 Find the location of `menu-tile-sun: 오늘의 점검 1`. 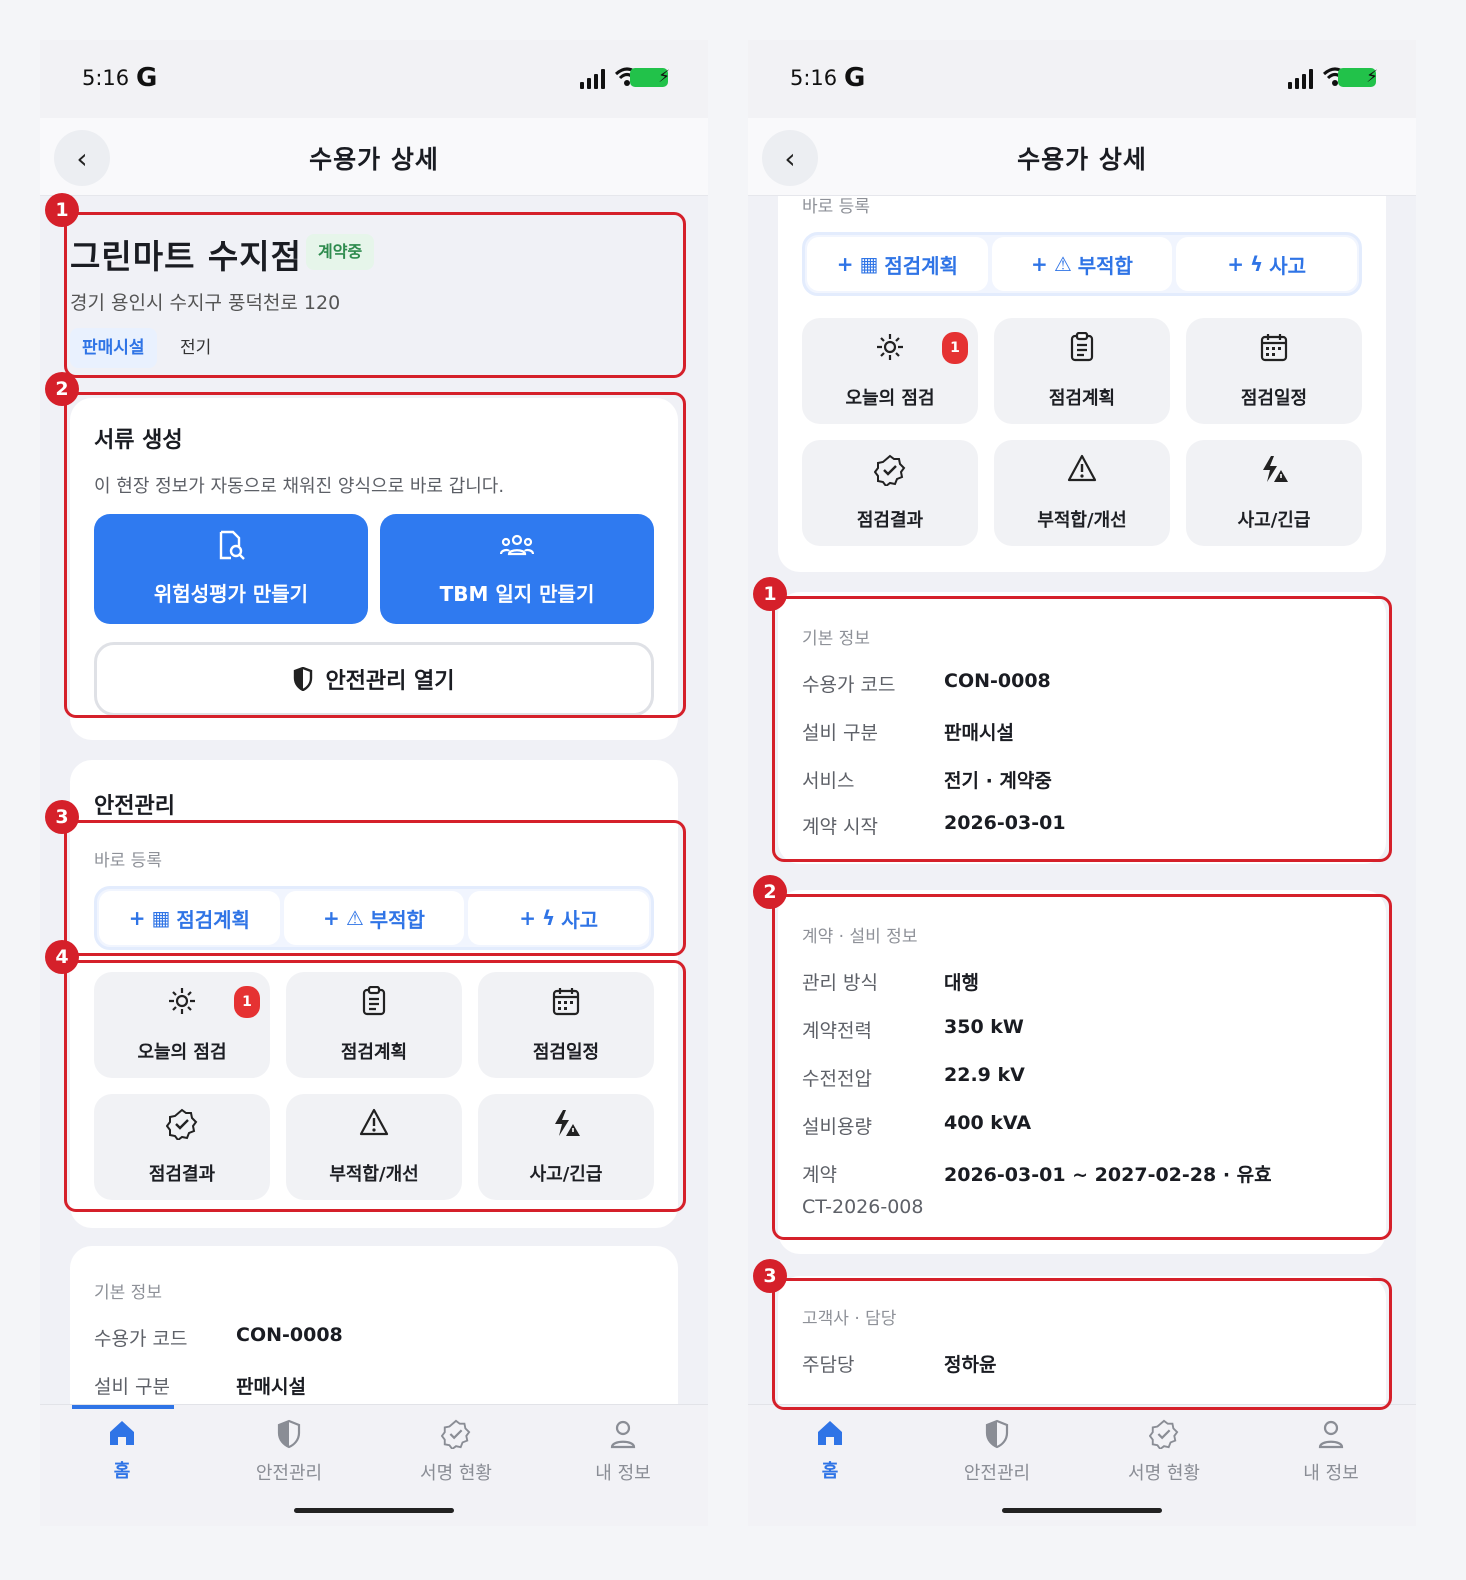

menu-tile-sun: 오늘의 점검 1 is located at coordinates (890, 371).